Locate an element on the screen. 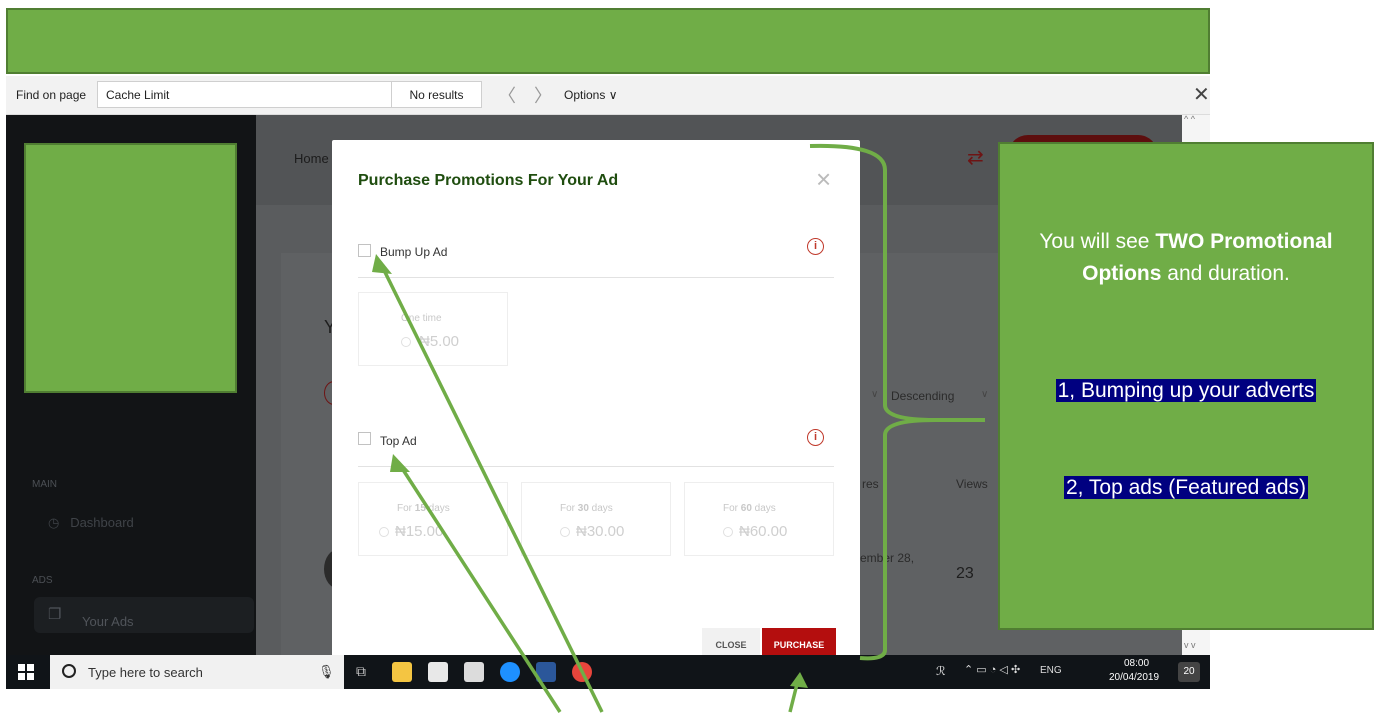  microphone-icon: 🎙 is located at coordinates (326, 672).